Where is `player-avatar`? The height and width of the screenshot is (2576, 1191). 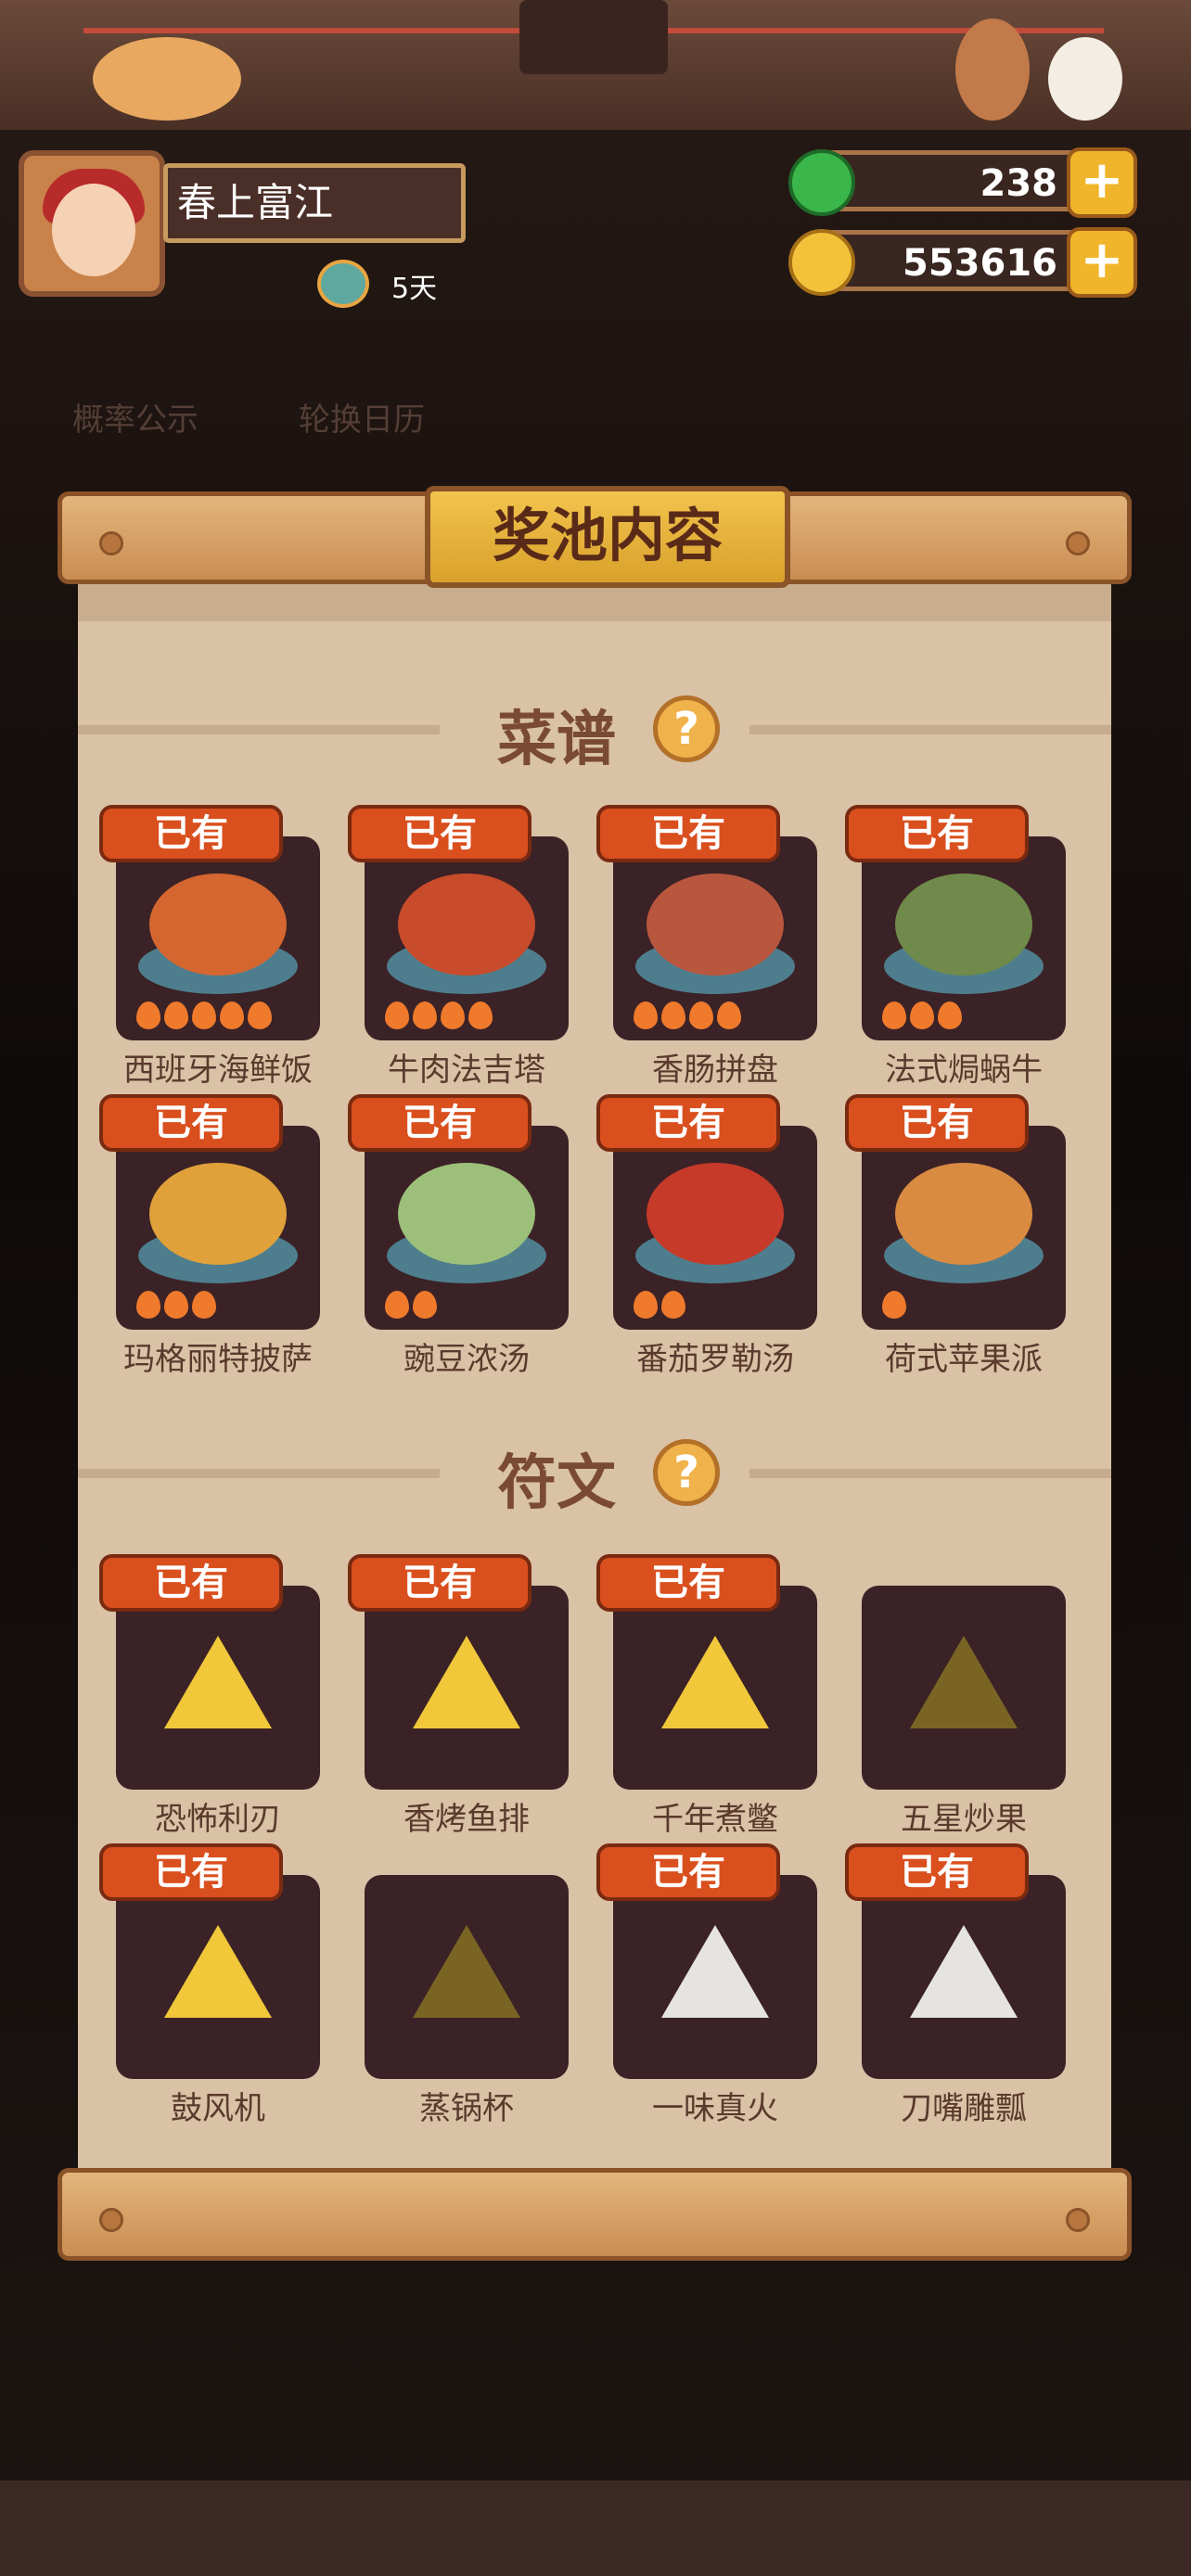
player-avatar is located at coordinates (92, 223).